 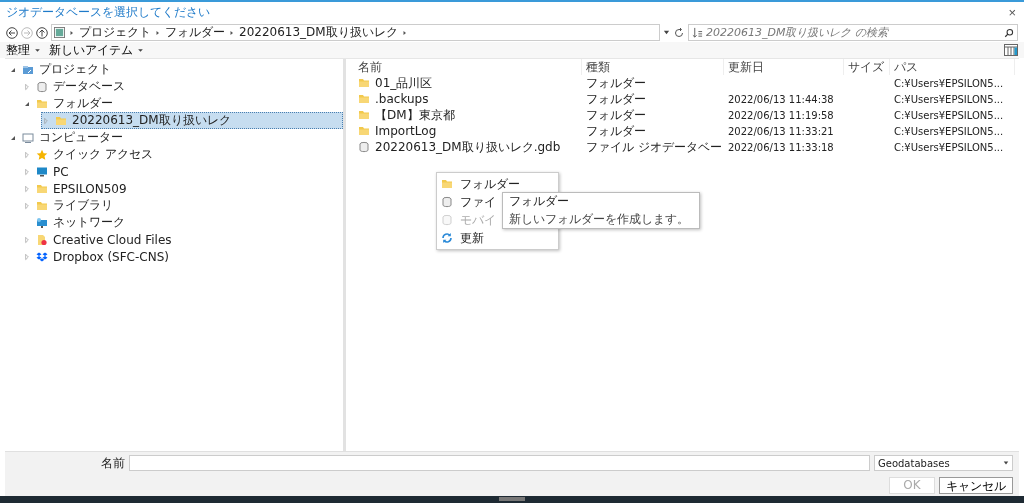 I want to click on table-cell: 2022/06/13 11:33:18, so click(x=781, y=147).